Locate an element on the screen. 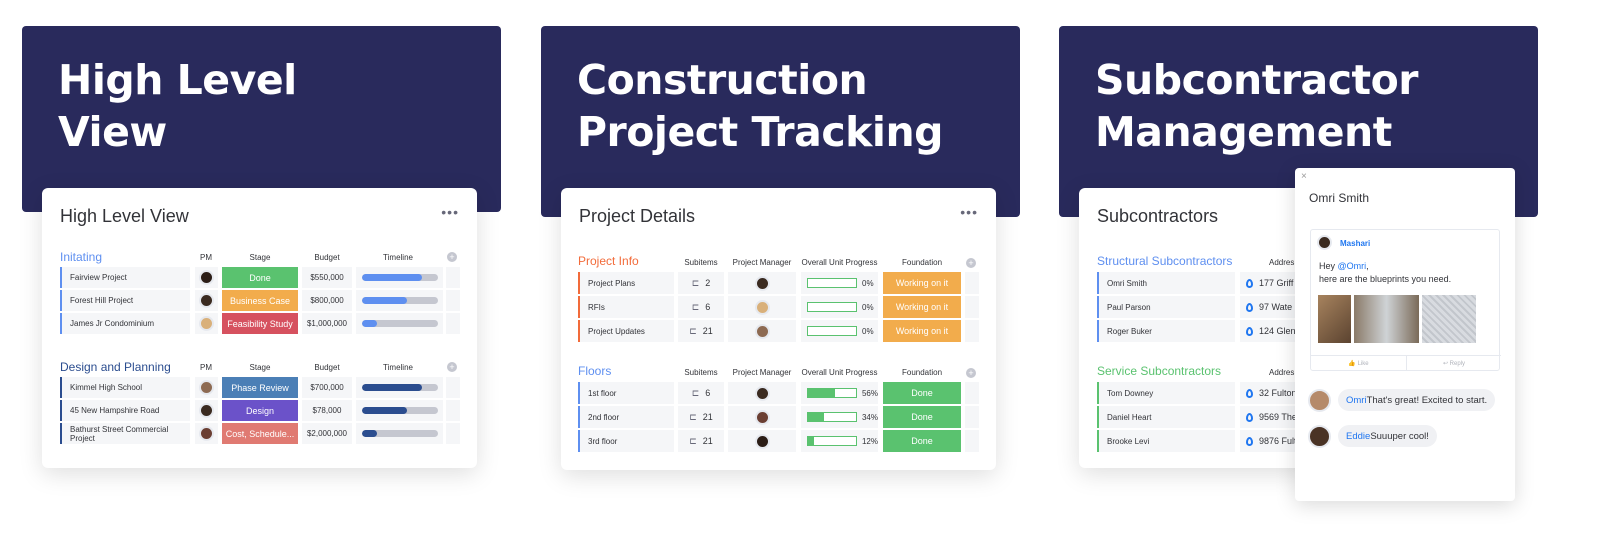  subcontractor-name: Tom Downey is located at coordinates (1166, 393).